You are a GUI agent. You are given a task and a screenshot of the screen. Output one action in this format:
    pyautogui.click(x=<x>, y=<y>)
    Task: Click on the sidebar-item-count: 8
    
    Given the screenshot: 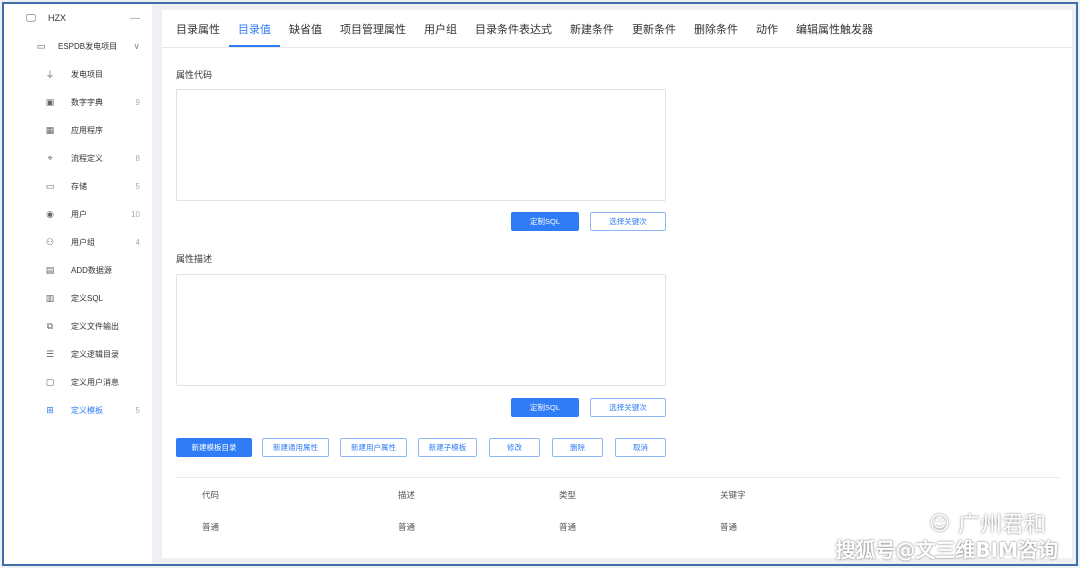 What is the action you would take?
    pyautogui.click(x=137, y=158)
    